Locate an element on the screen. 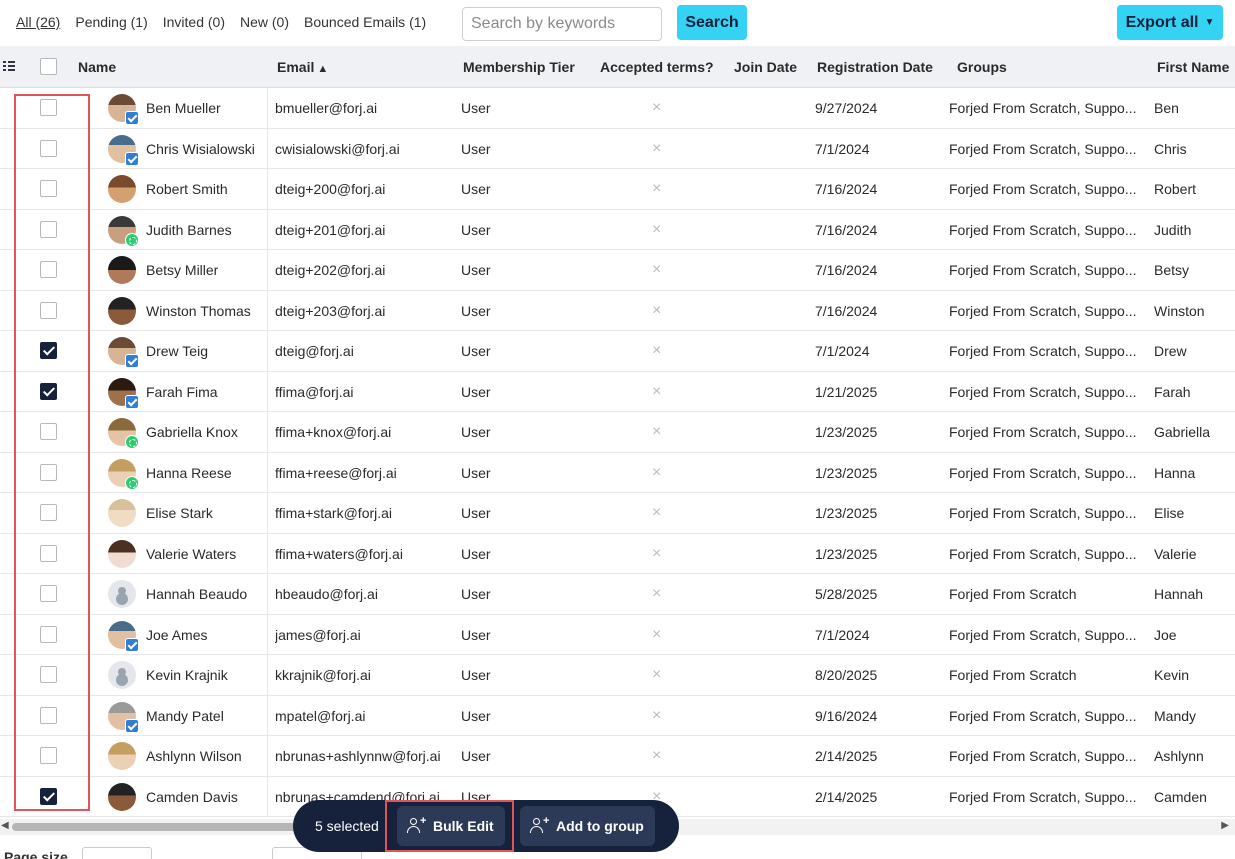  cell-name: Kevin Krajnik is located at coordinates (207, 675).